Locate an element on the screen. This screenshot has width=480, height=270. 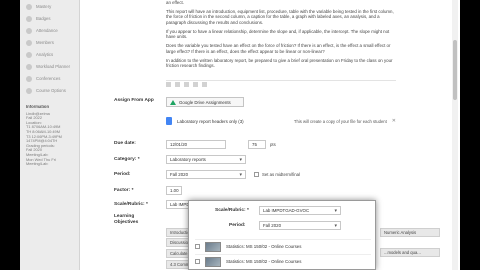
remove-icon: ✕ is located at coordinates (394, 121).